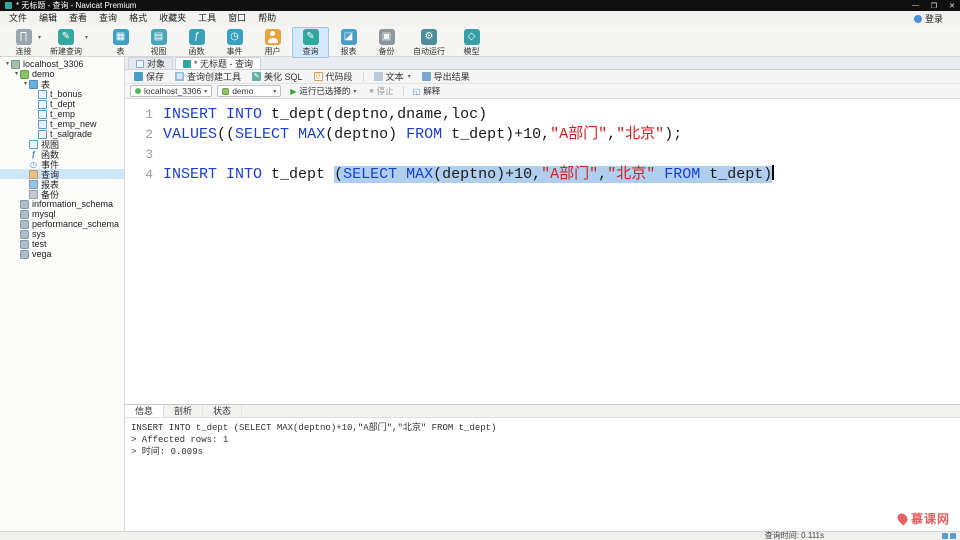 The width and height of the screenshot is (960, 540). I want to click on menu-item-query: 查询, so click(108, 18).